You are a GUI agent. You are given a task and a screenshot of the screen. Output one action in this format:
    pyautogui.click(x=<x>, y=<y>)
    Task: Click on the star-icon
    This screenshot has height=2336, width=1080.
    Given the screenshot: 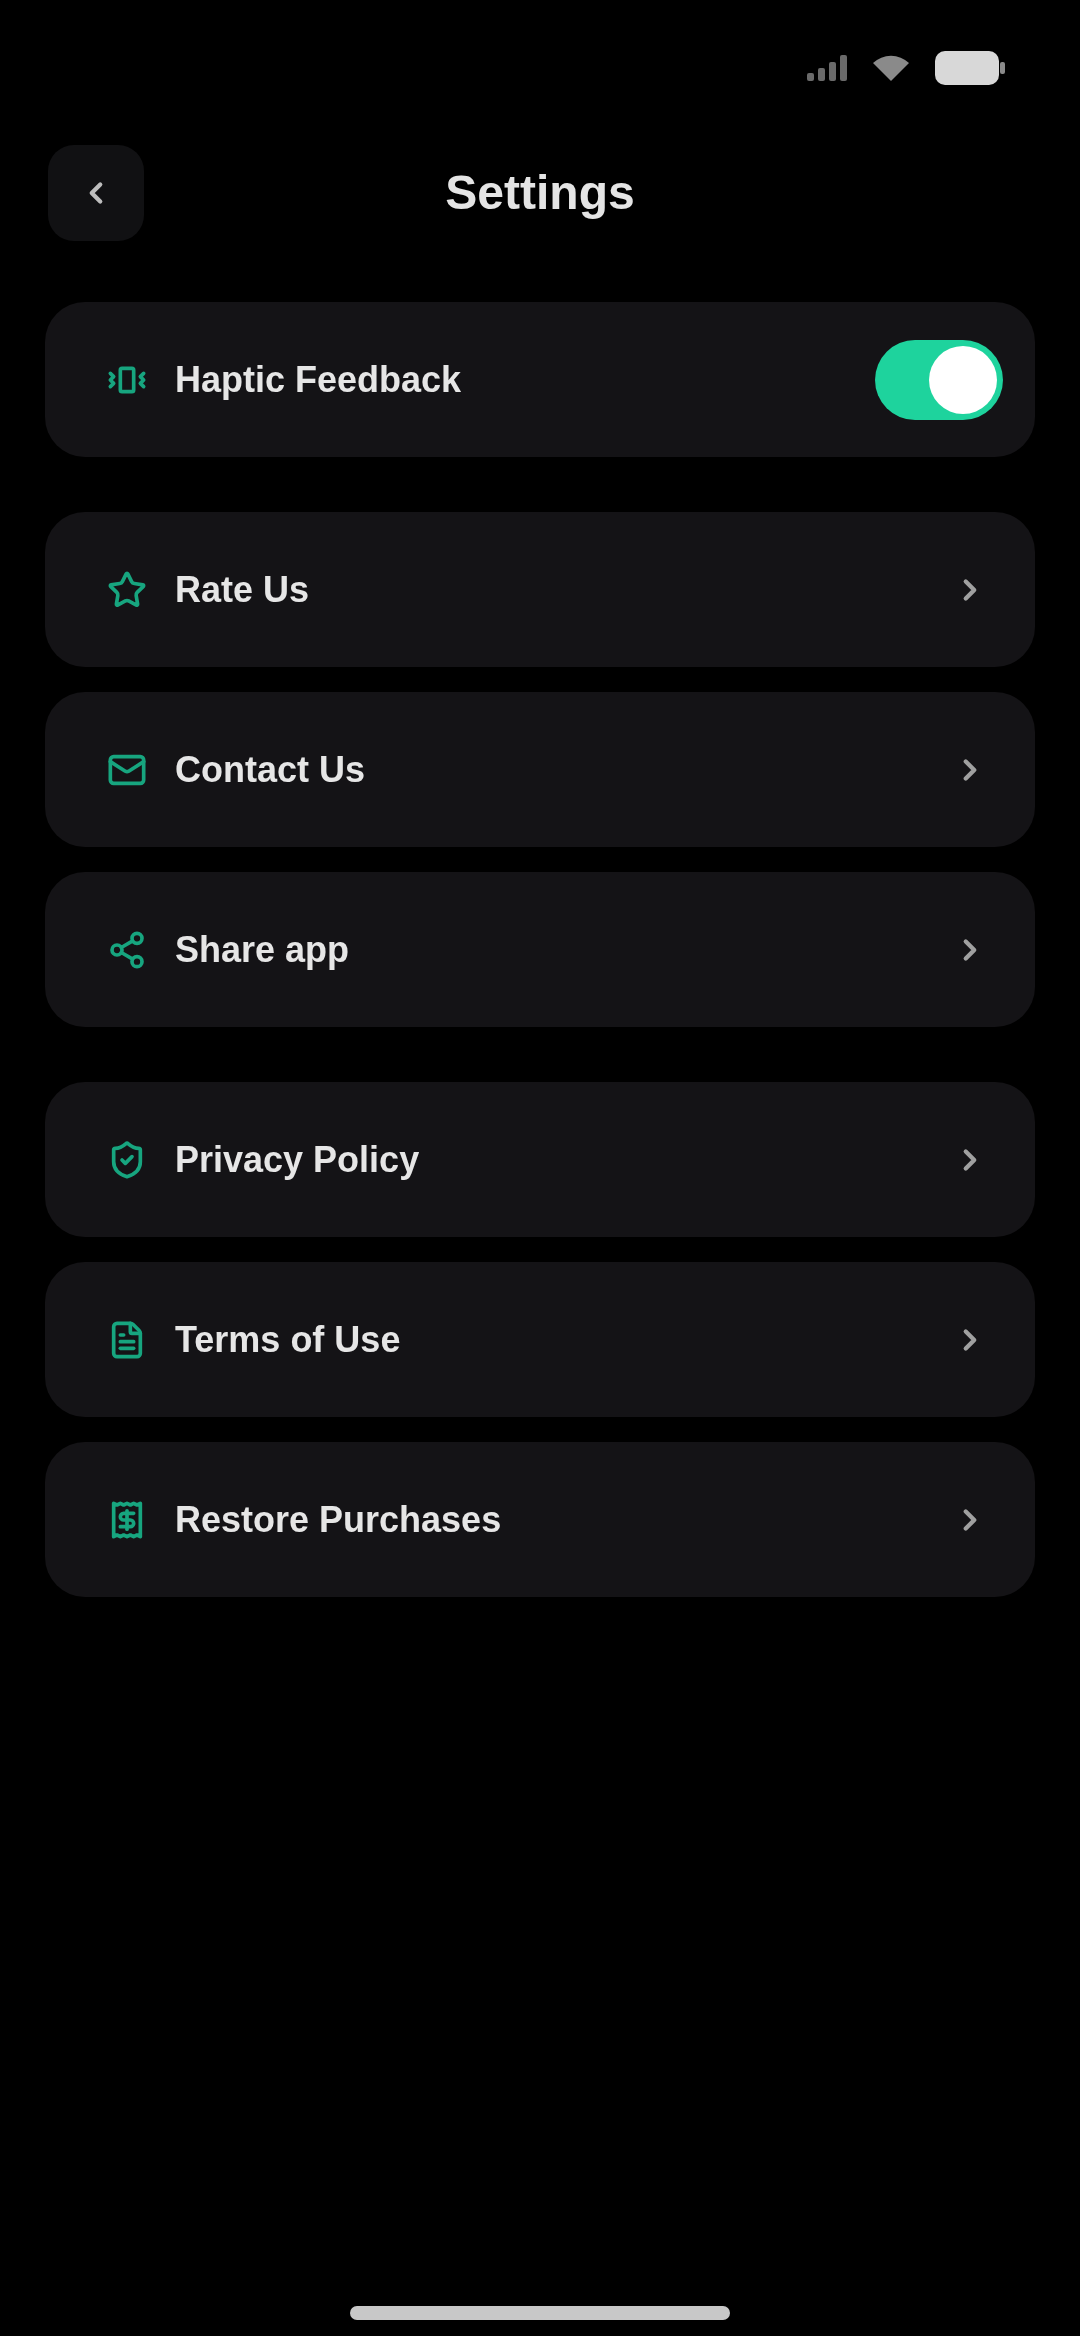 What is the action you would take?
    pyautogui.click(x=127, y=589)
    